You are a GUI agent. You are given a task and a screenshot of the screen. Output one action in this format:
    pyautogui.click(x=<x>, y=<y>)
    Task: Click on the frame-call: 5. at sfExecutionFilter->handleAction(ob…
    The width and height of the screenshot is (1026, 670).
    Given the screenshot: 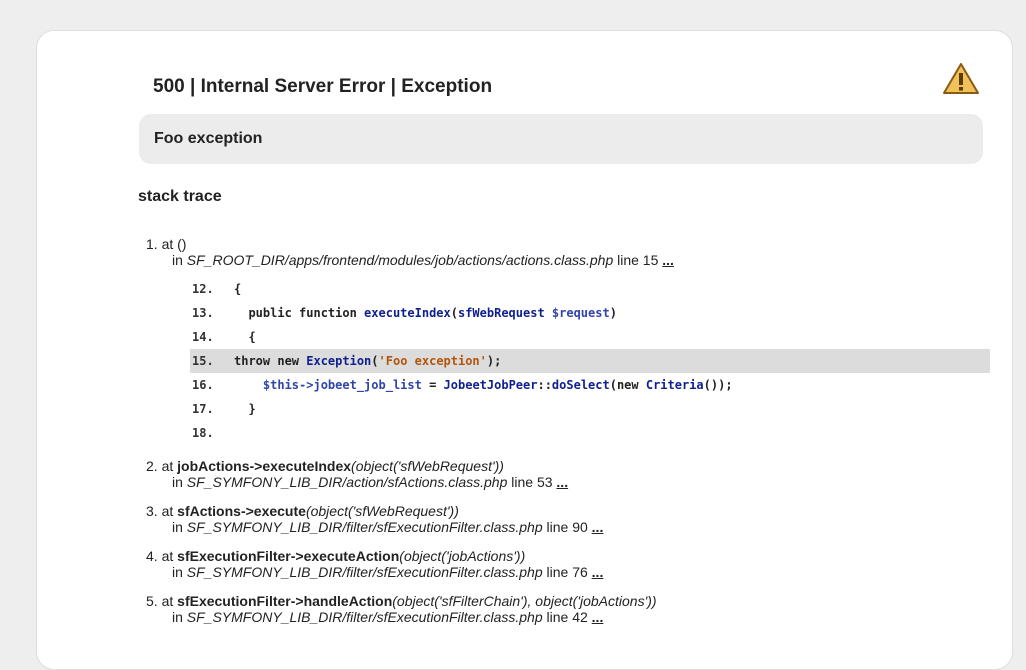 What is the action you would take?
    pyautogui.click(x=401, y=601)
    